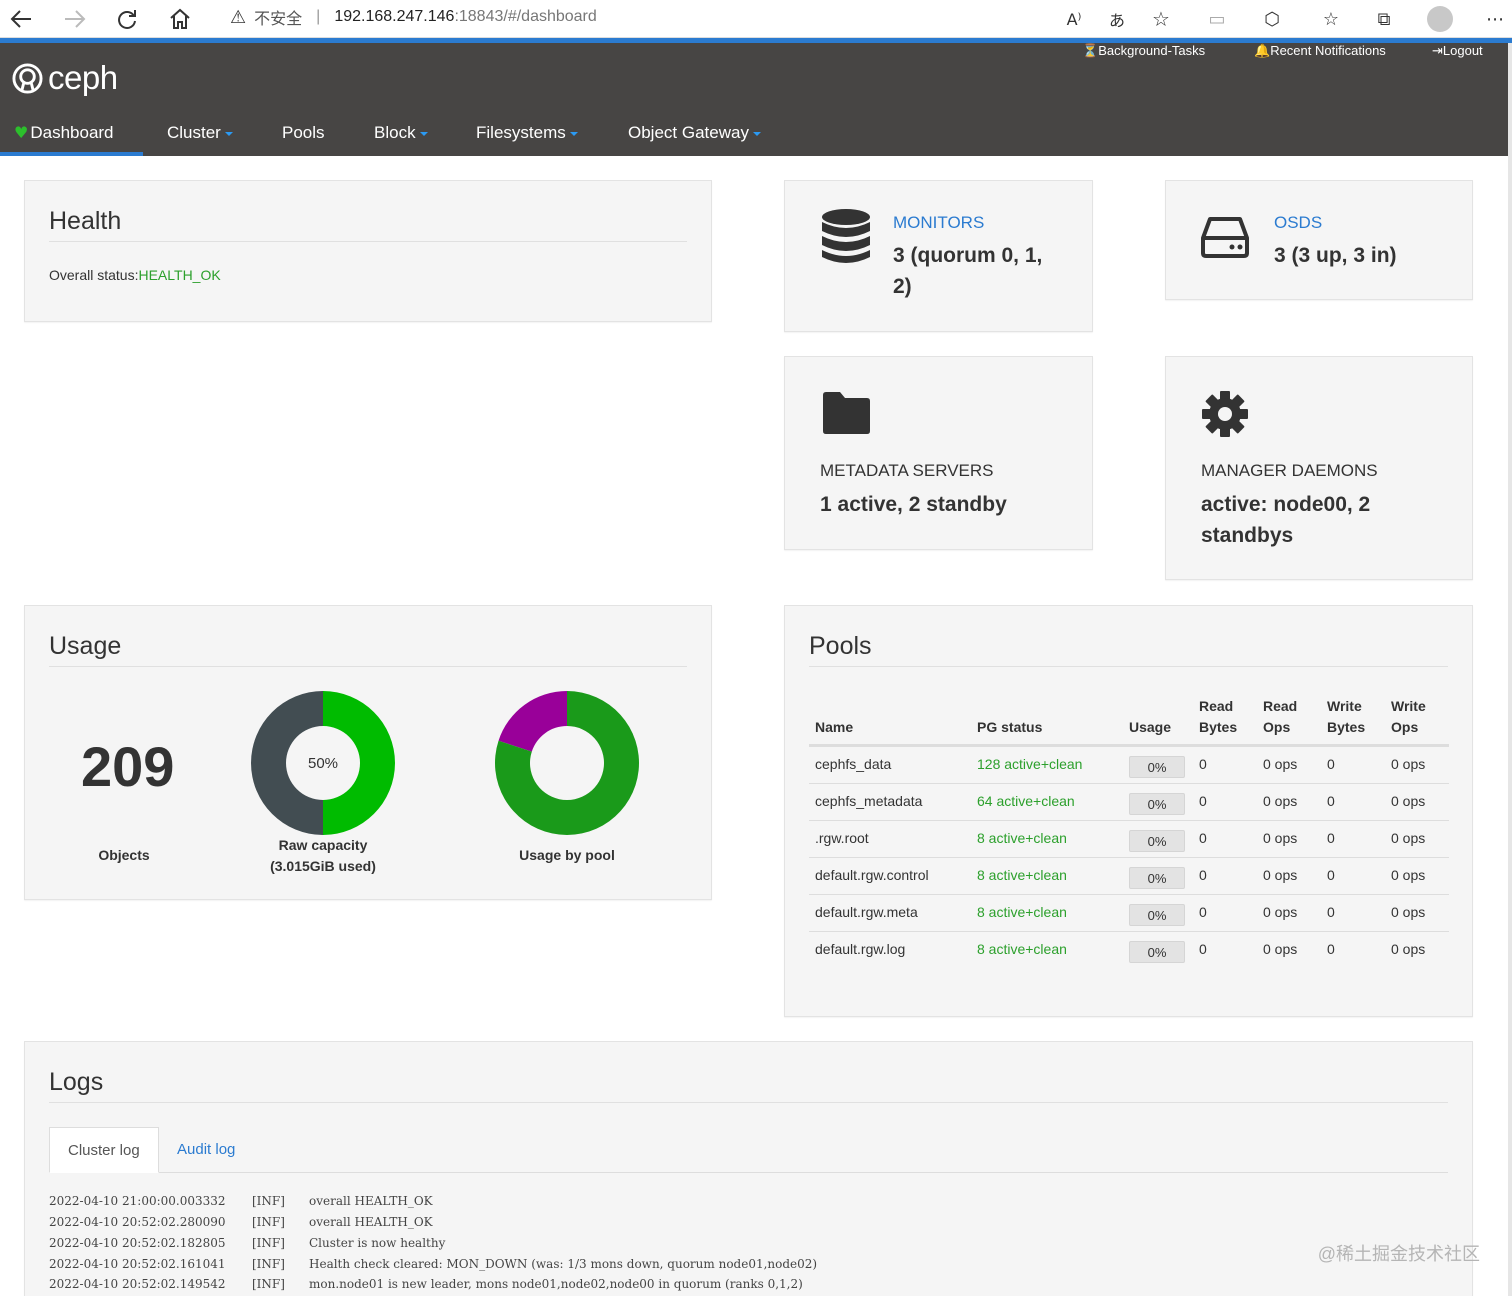  What do you see at coordinates (104, 1150) in the screenshot?
I see `tab-cluster-log: Cluster log` at bounding box center [104, 1150].